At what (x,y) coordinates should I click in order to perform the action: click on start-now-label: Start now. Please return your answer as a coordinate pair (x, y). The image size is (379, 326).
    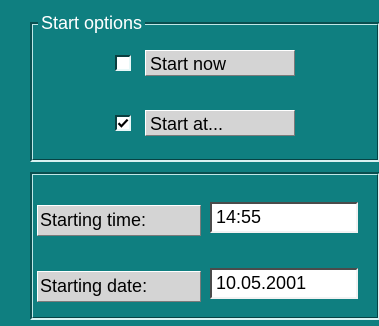
    Looking at the image, I should click on (220, 63).